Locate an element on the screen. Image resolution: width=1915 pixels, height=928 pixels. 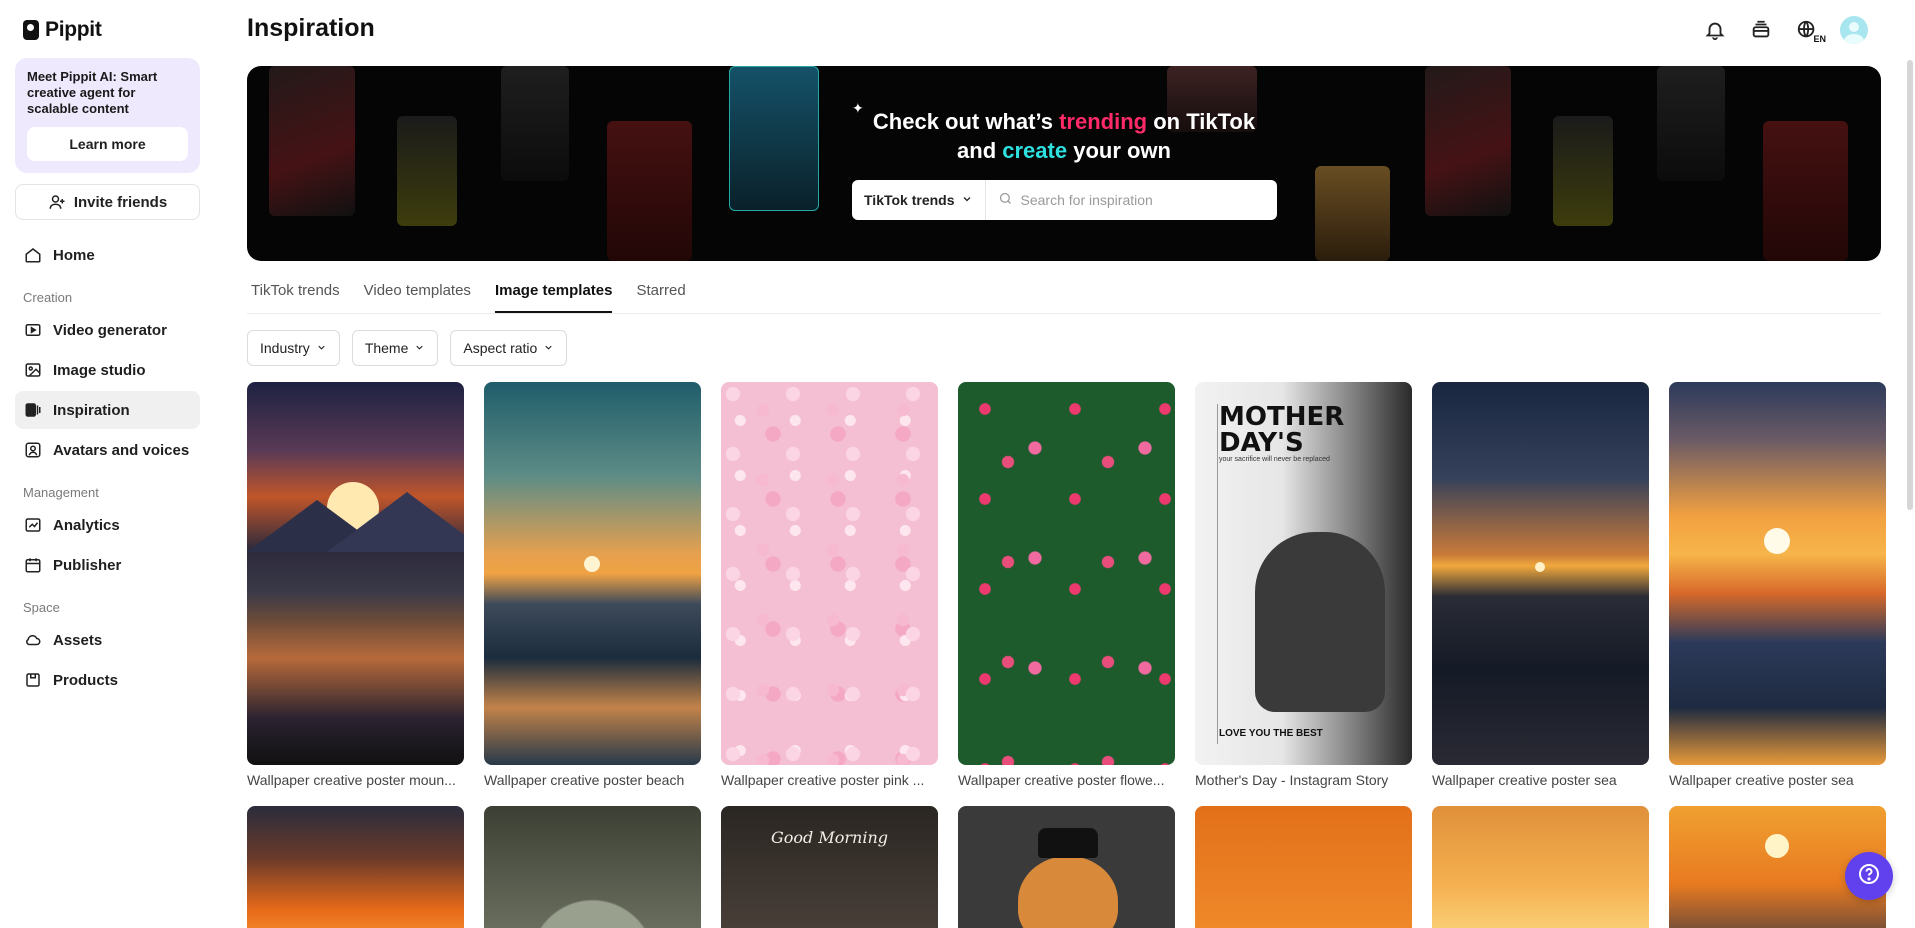
banner-line2-pre: and is located at coordinates (980, 150).